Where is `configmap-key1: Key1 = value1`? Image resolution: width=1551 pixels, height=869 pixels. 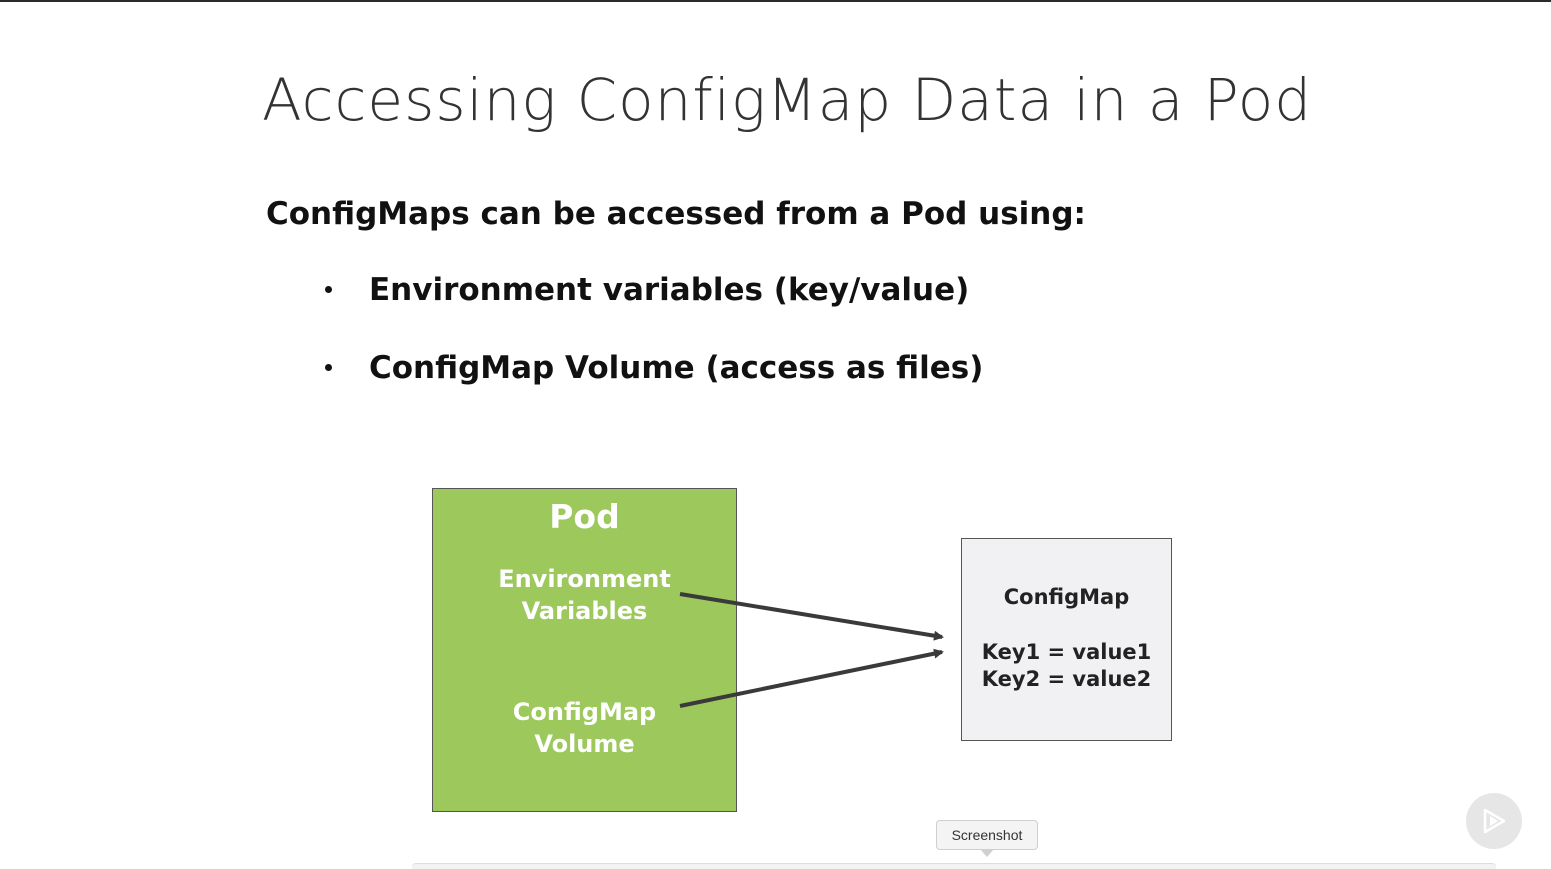 configmap-key1: Key1 = value1 is located at coordinates (1066, 652).